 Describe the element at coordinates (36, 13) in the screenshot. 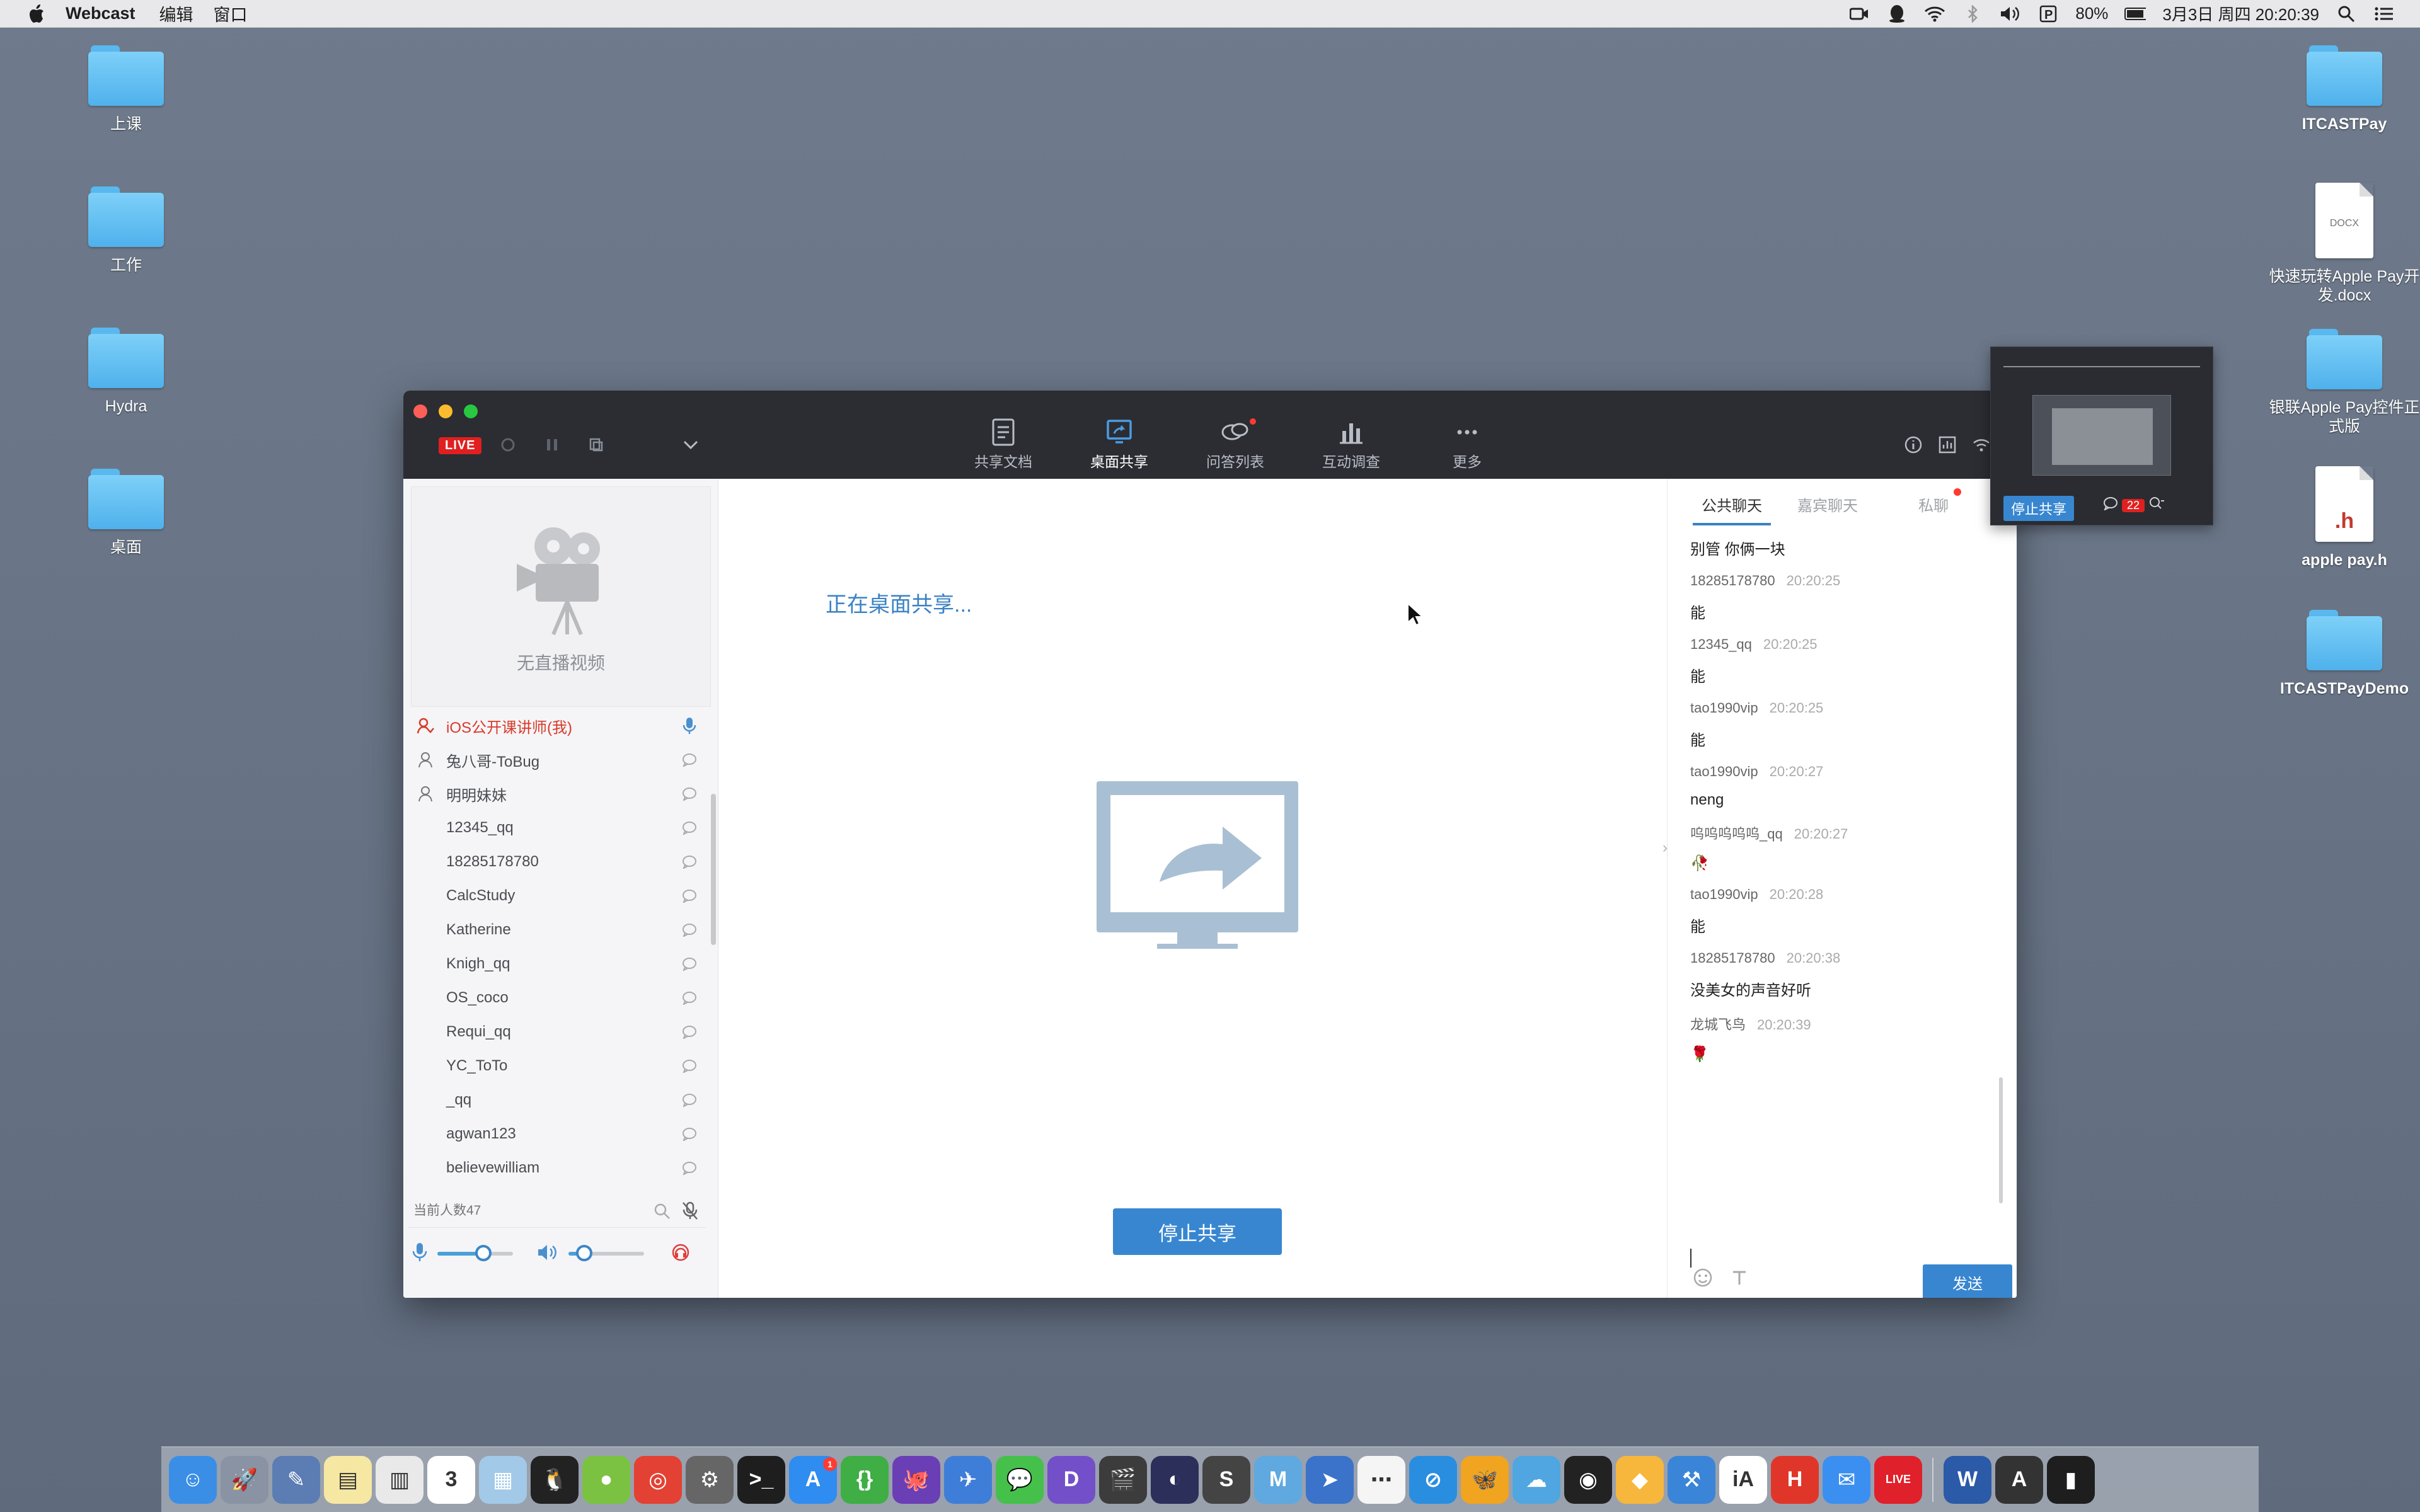

I see `apple-icon` at that location.